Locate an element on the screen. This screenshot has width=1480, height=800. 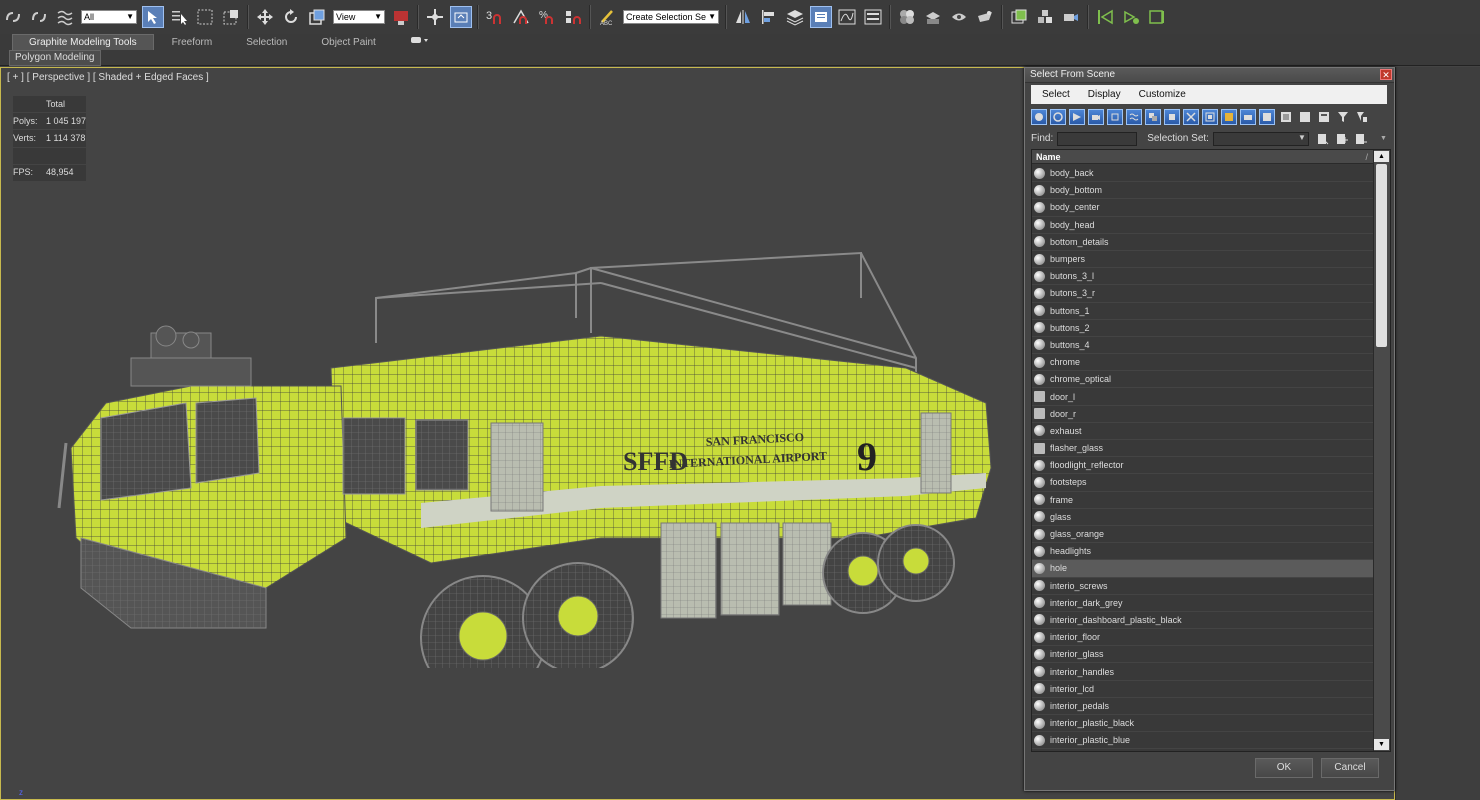
display-helpers-icon is located at coordinates (1115, 117).